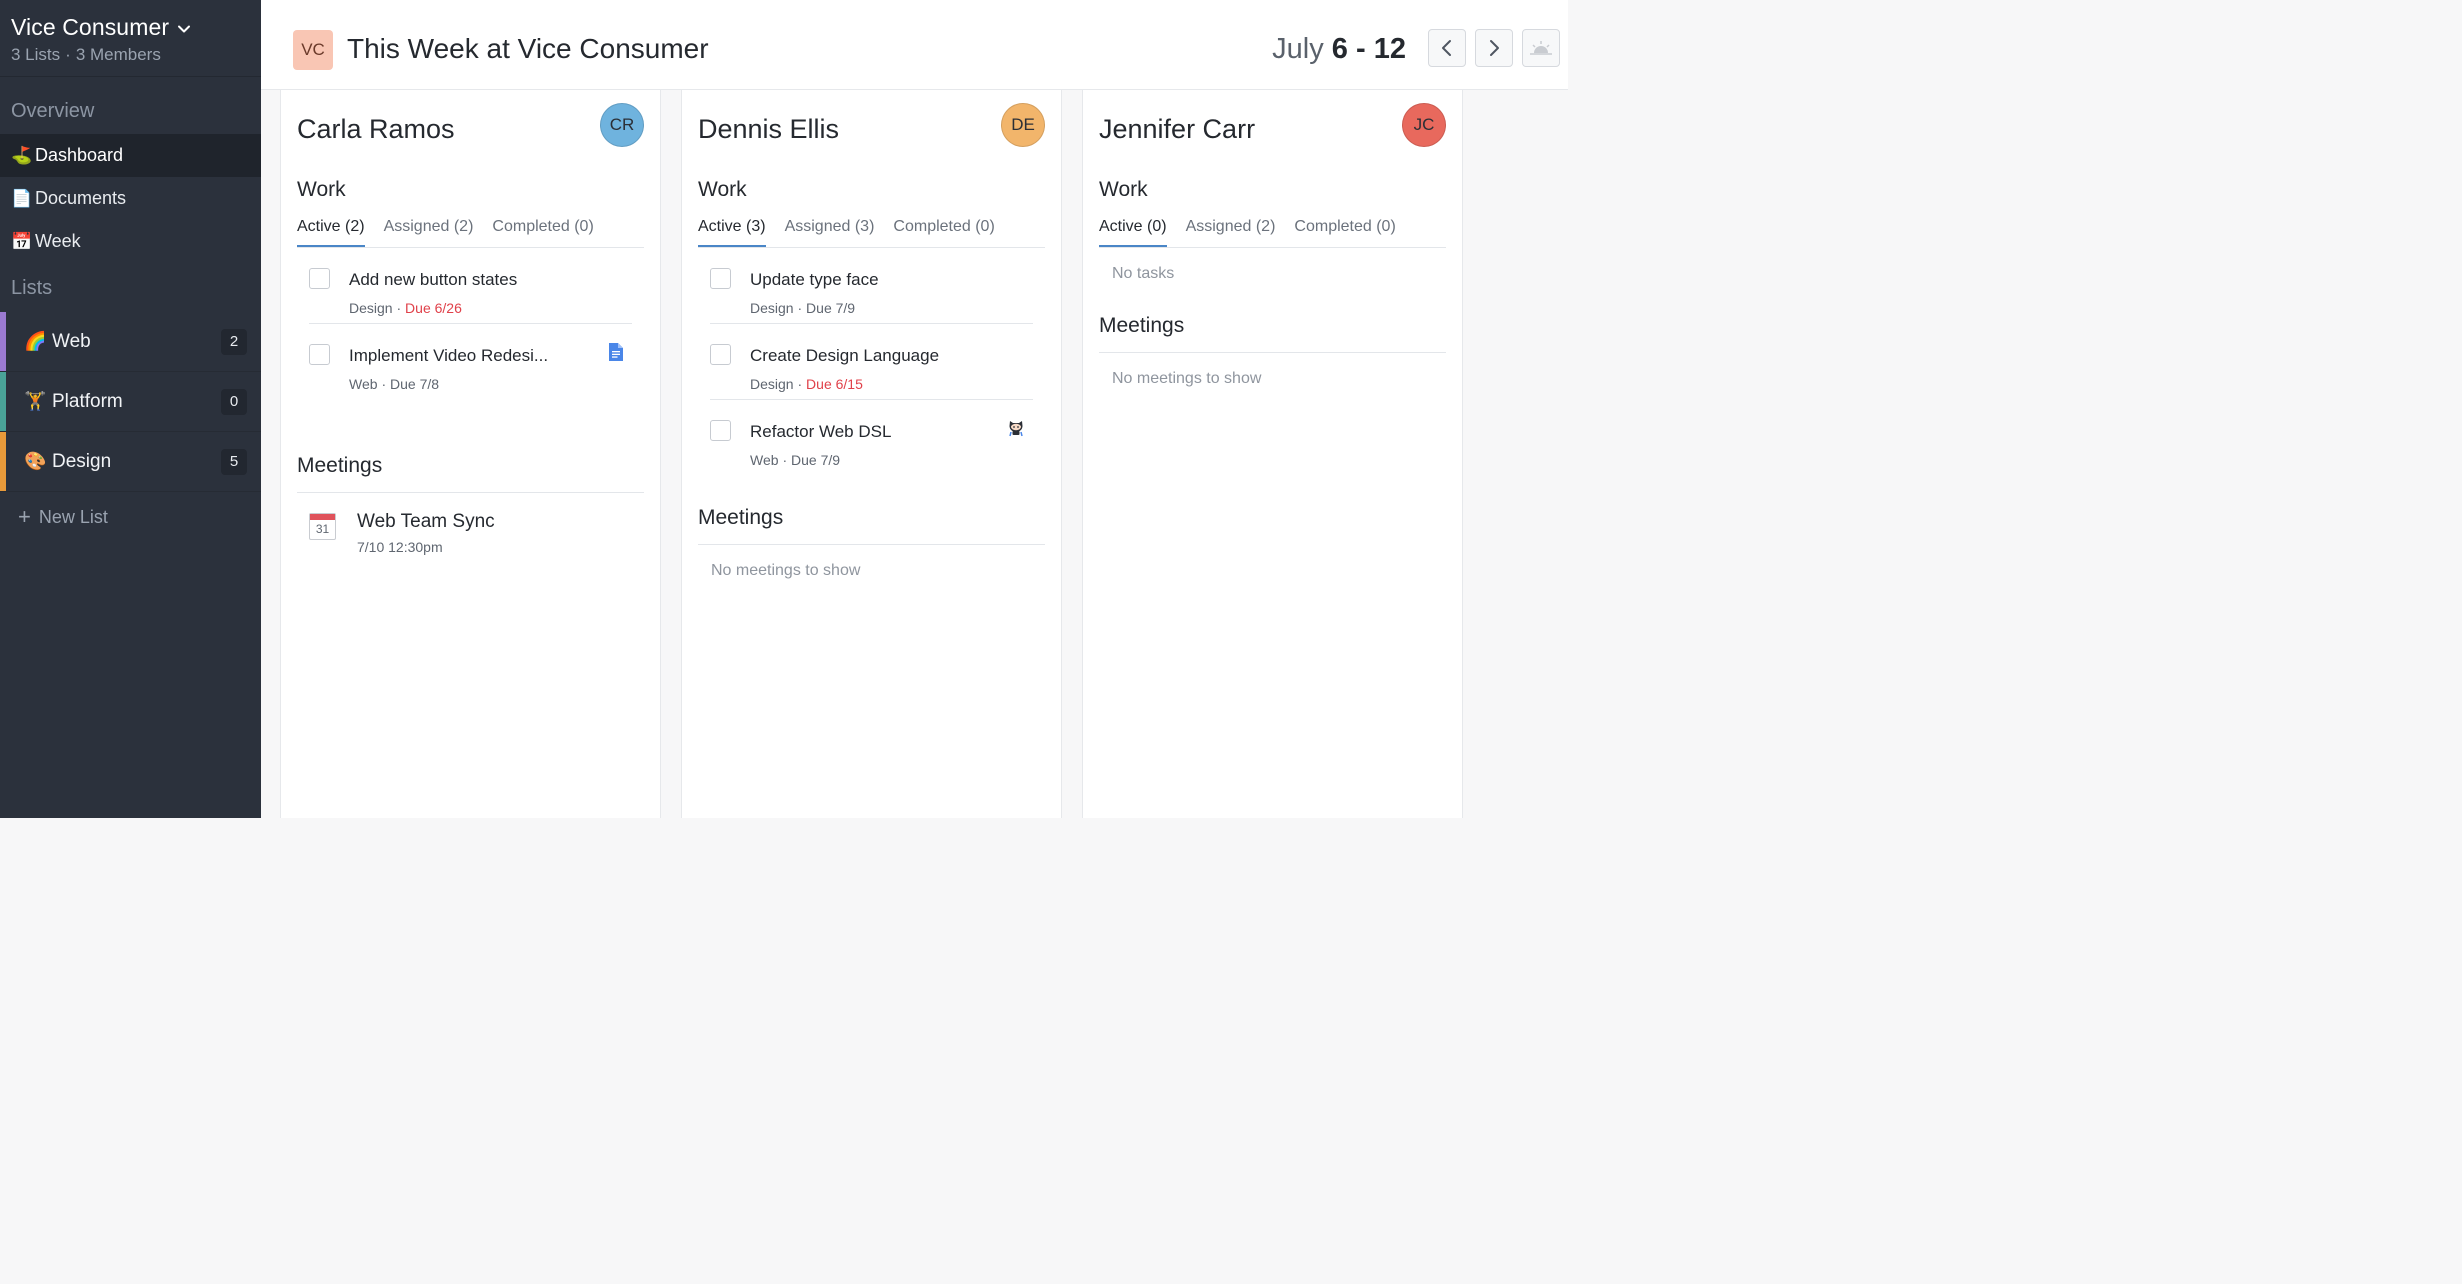  Describe the element at coordinates (376, 129) in the screenshot. I see `member-name: Carla Ramos` at that location.